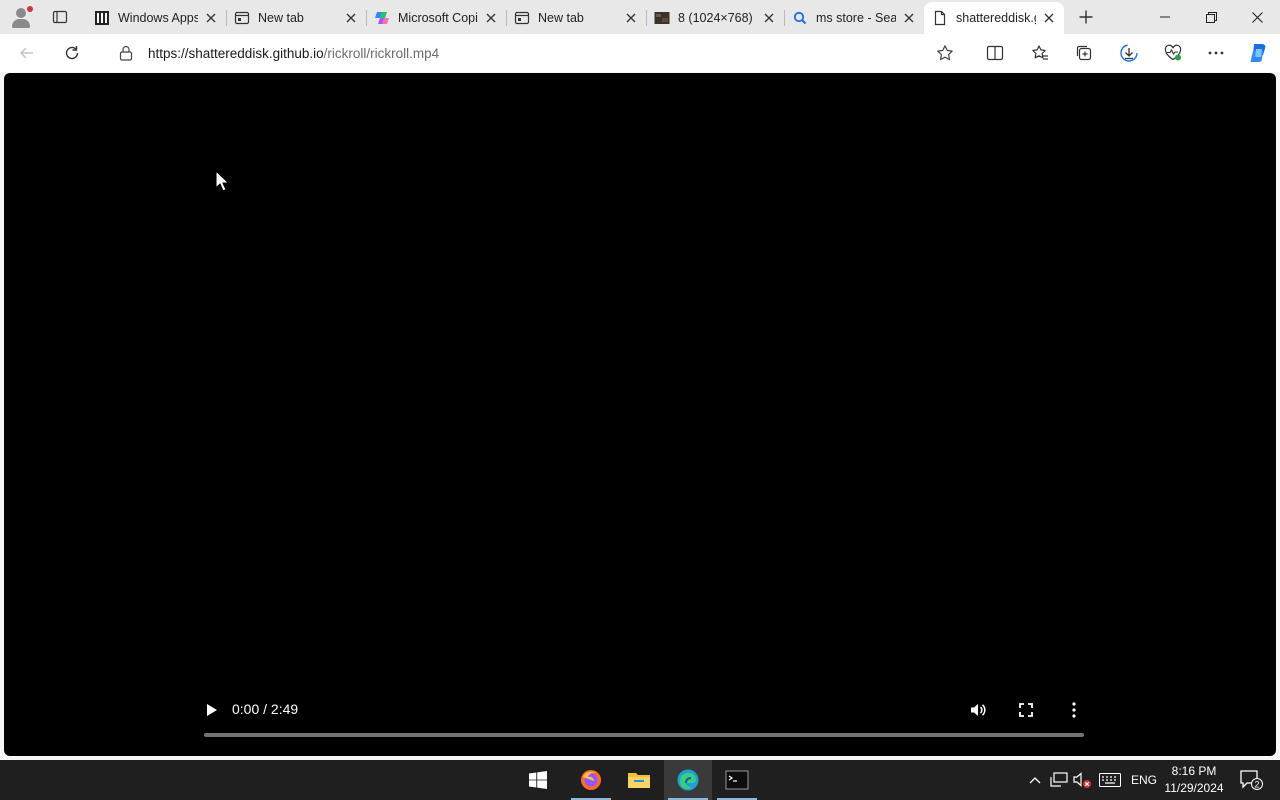 This screenshot has height=800, width=1280. I want to click on video-controls: 0:00 / 2:49, so click(644, 721).